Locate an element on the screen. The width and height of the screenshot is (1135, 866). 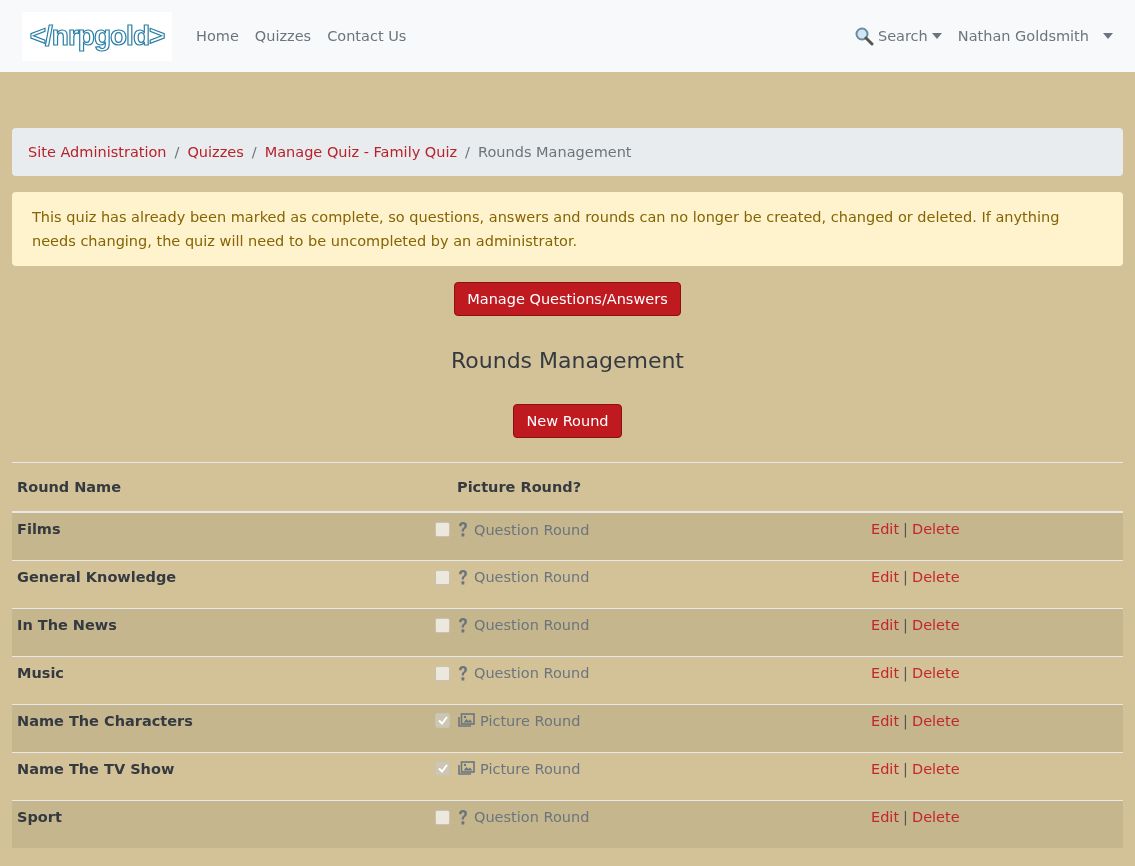
nav-link: Contact Us is located at coordinates (367, 36).